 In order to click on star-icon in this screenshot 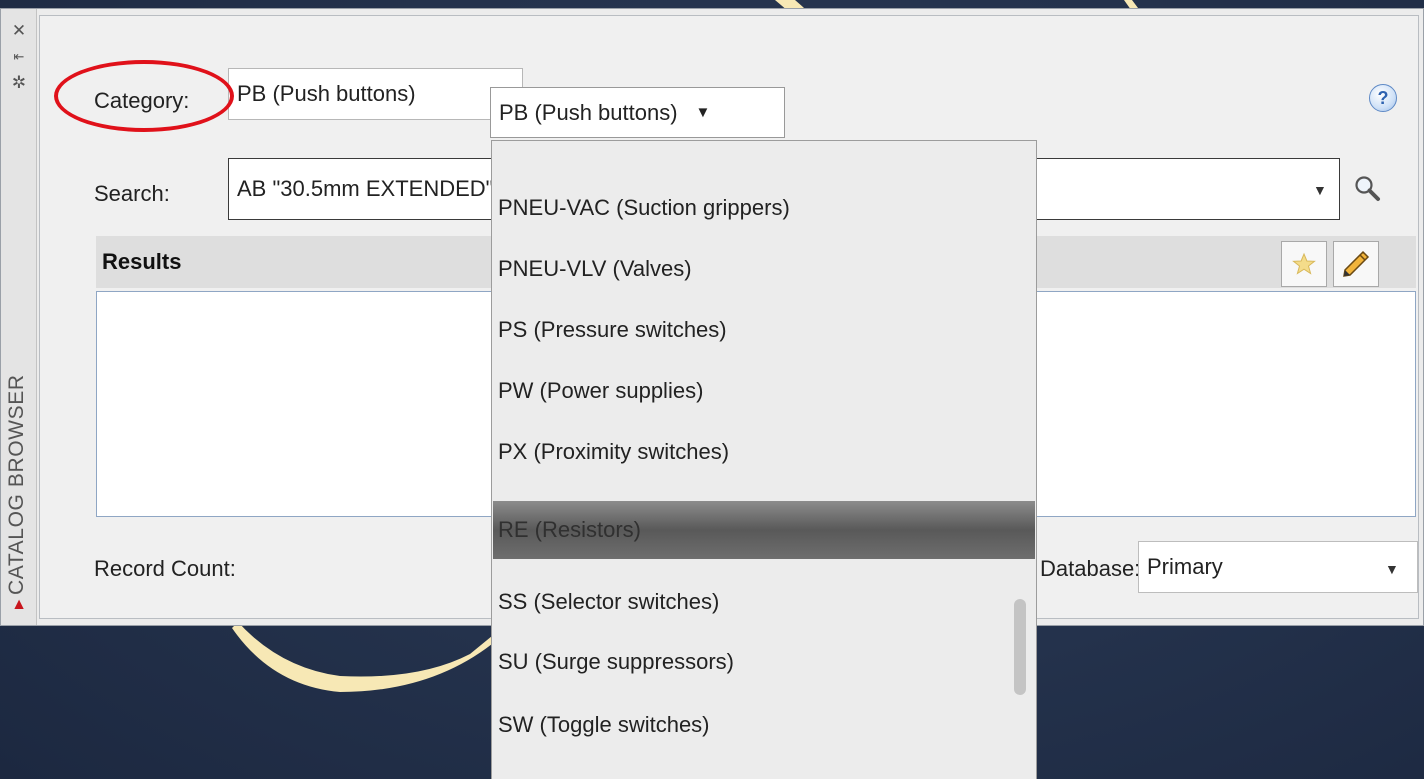, I will do `click(1304, 263)`.